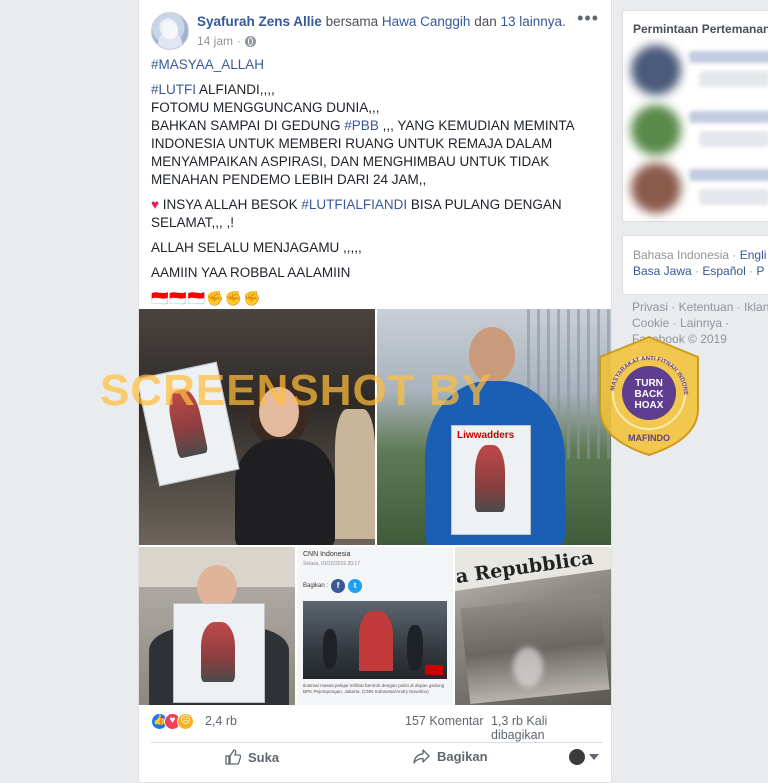 Image resolution: width=768 pixels, height=783 pixels. What do you see at coordinates (248, 125) in the screenshot?
I see `text-line-3-pre: BAHKAN SAMPAI DI GEDUNG` at bounding box center [248, 125].